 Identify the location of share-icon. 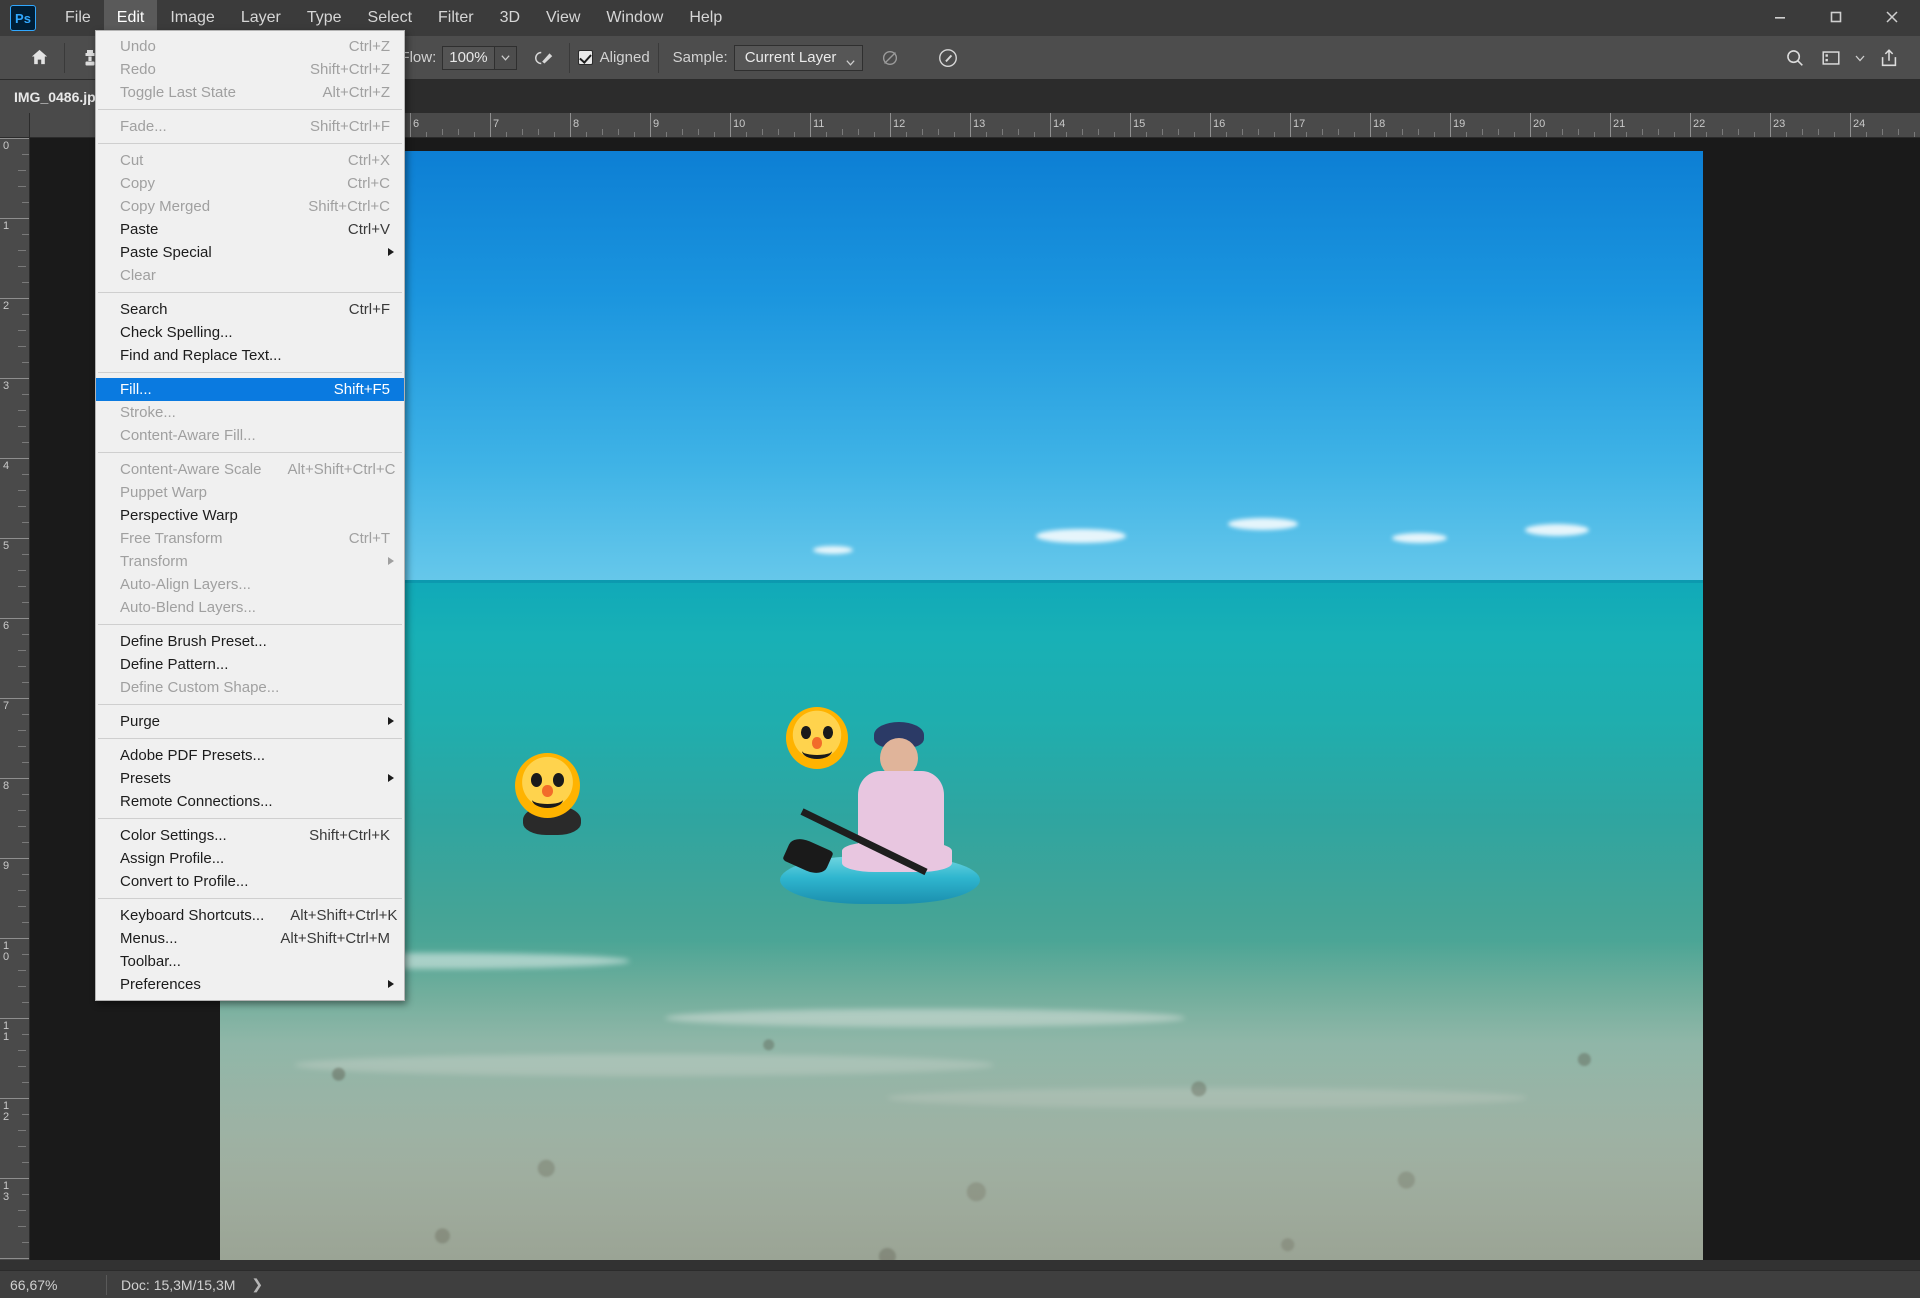
(1889, 58).